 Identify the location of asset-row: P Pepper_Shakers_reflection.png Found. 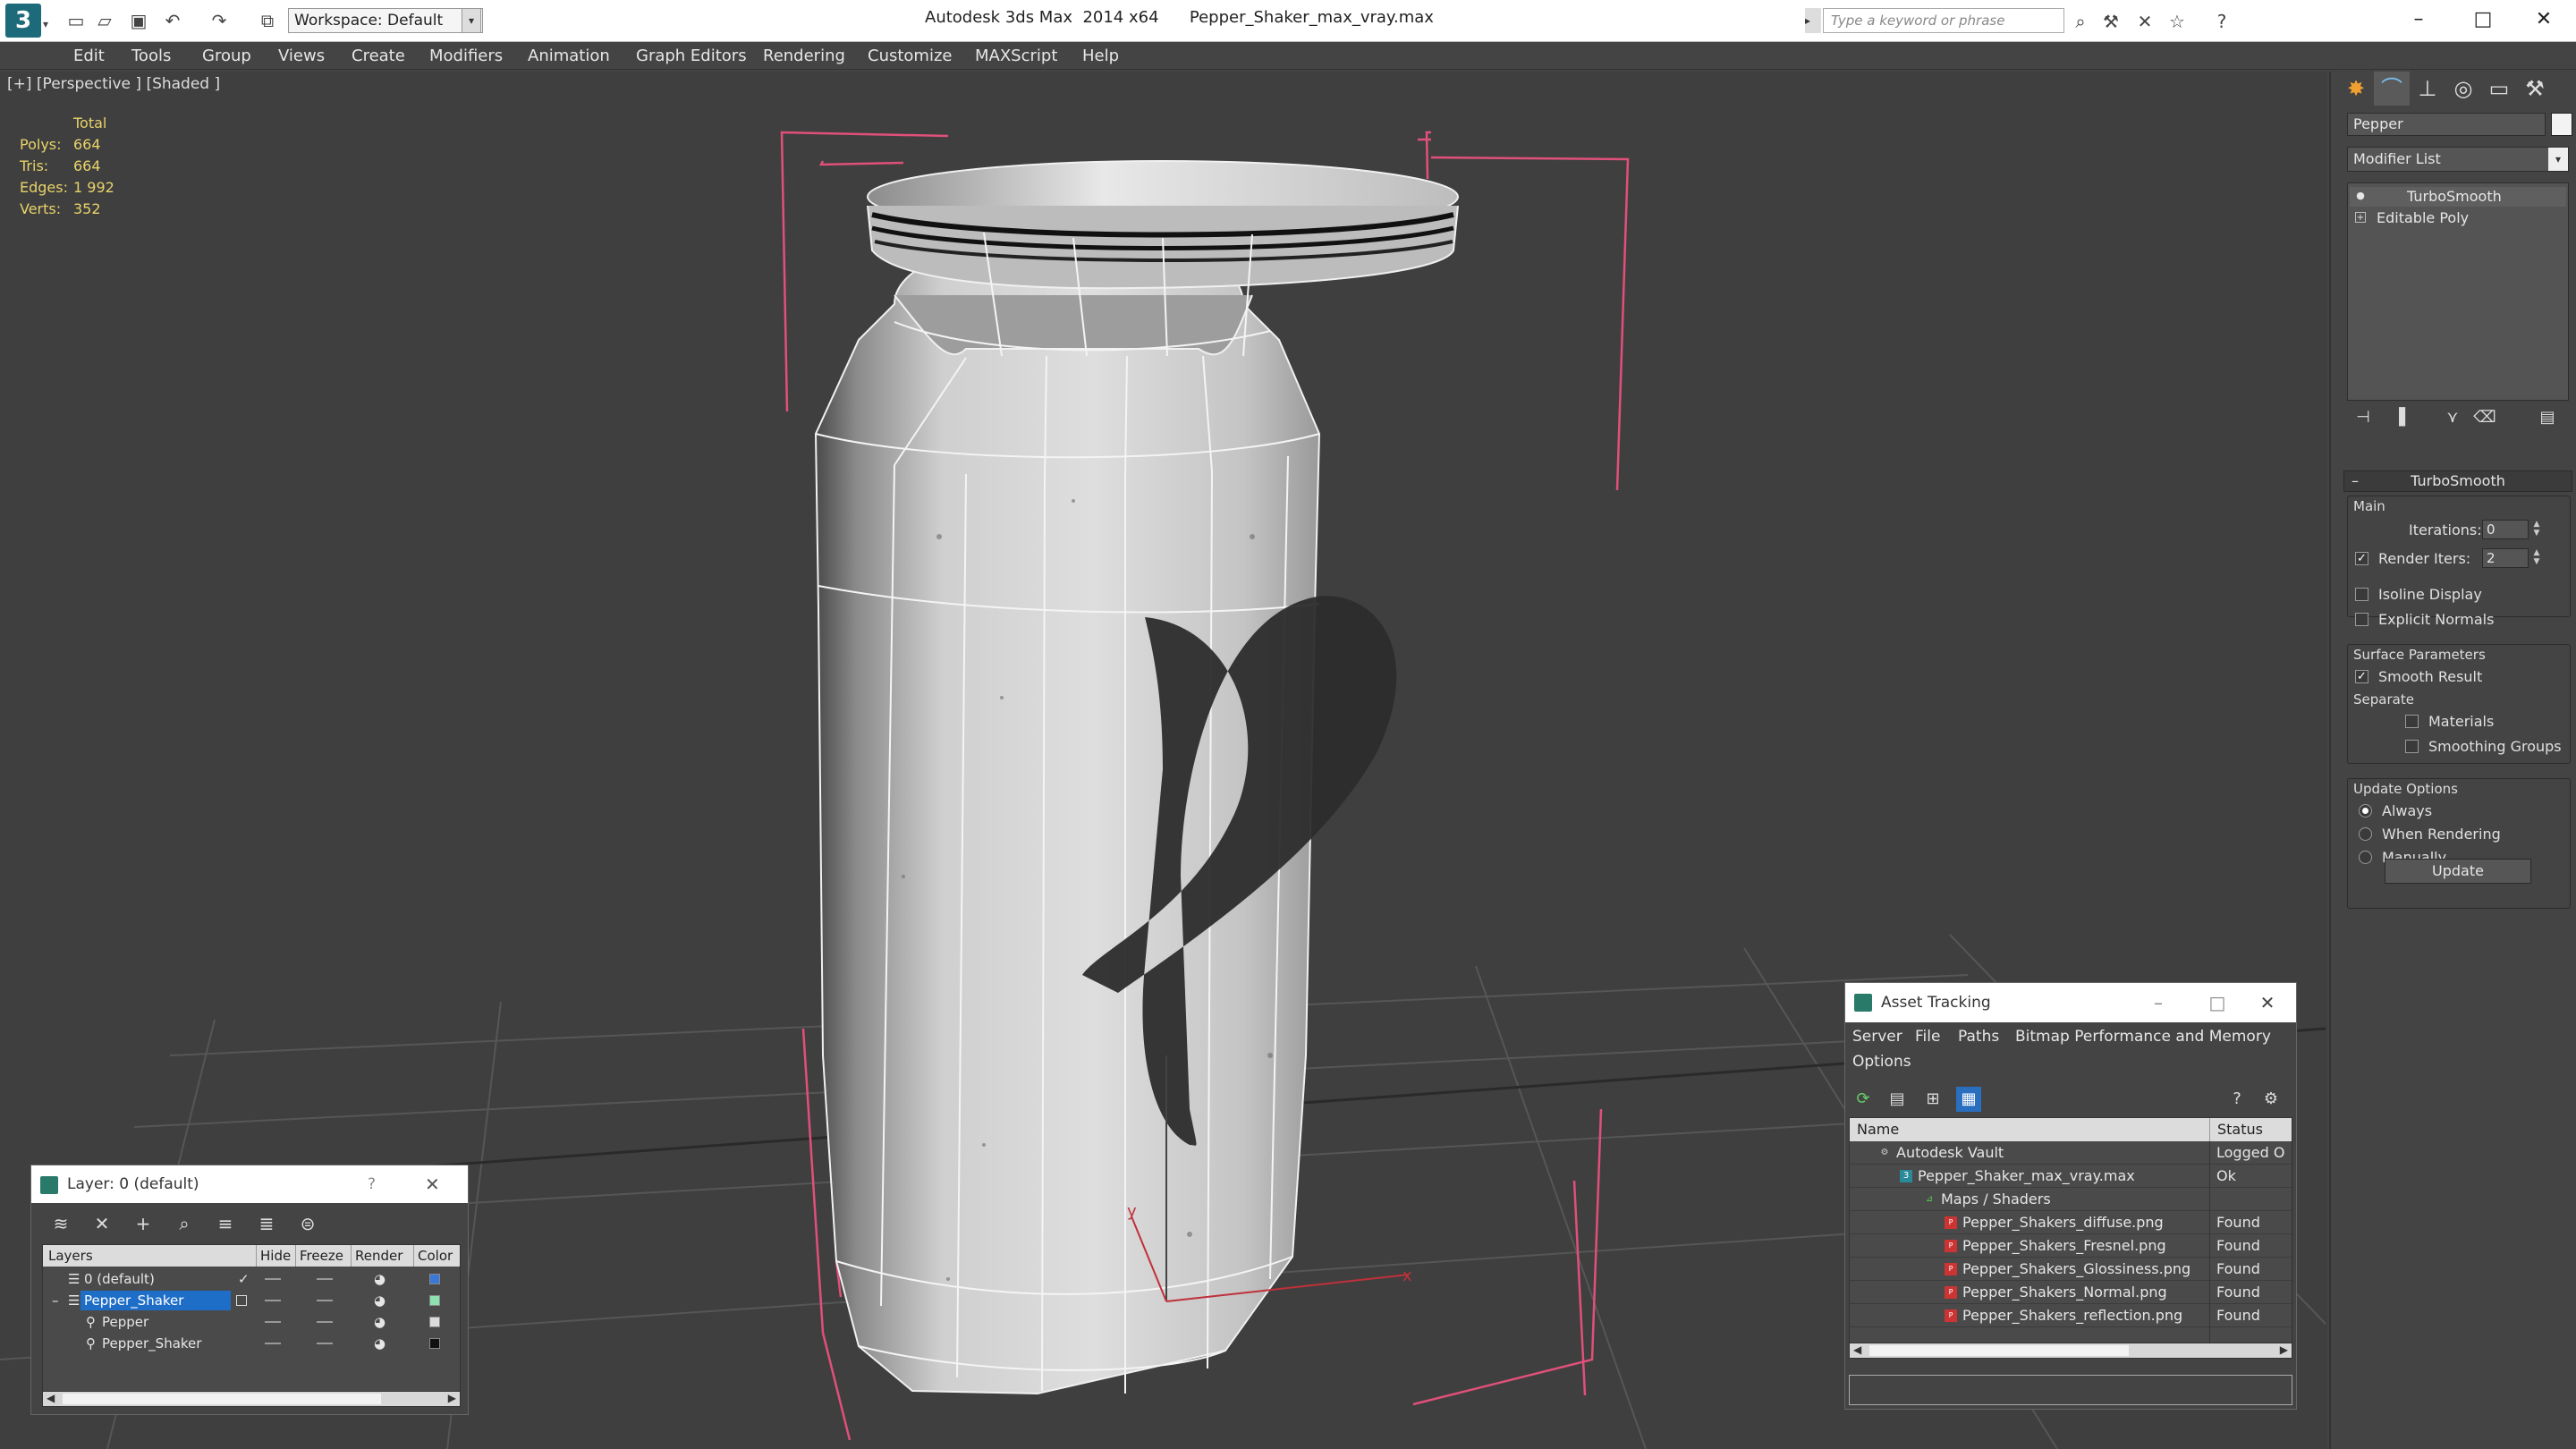
(2071, 1315).